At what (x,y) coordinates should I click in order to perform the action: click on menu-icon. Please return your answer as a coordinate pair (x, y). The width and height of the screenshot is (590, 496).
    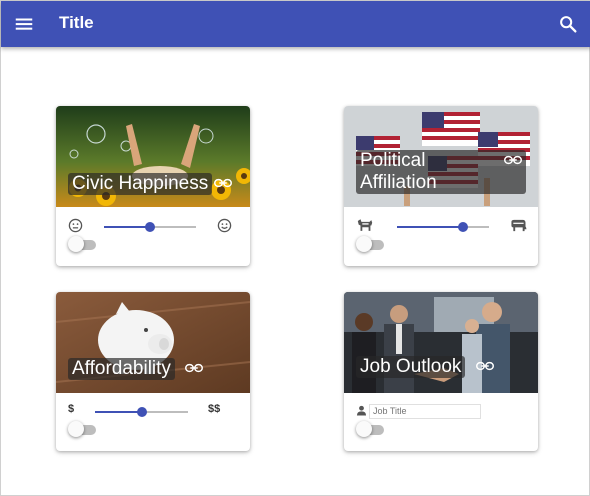
    Looking at the image, I should click on (24, 24).